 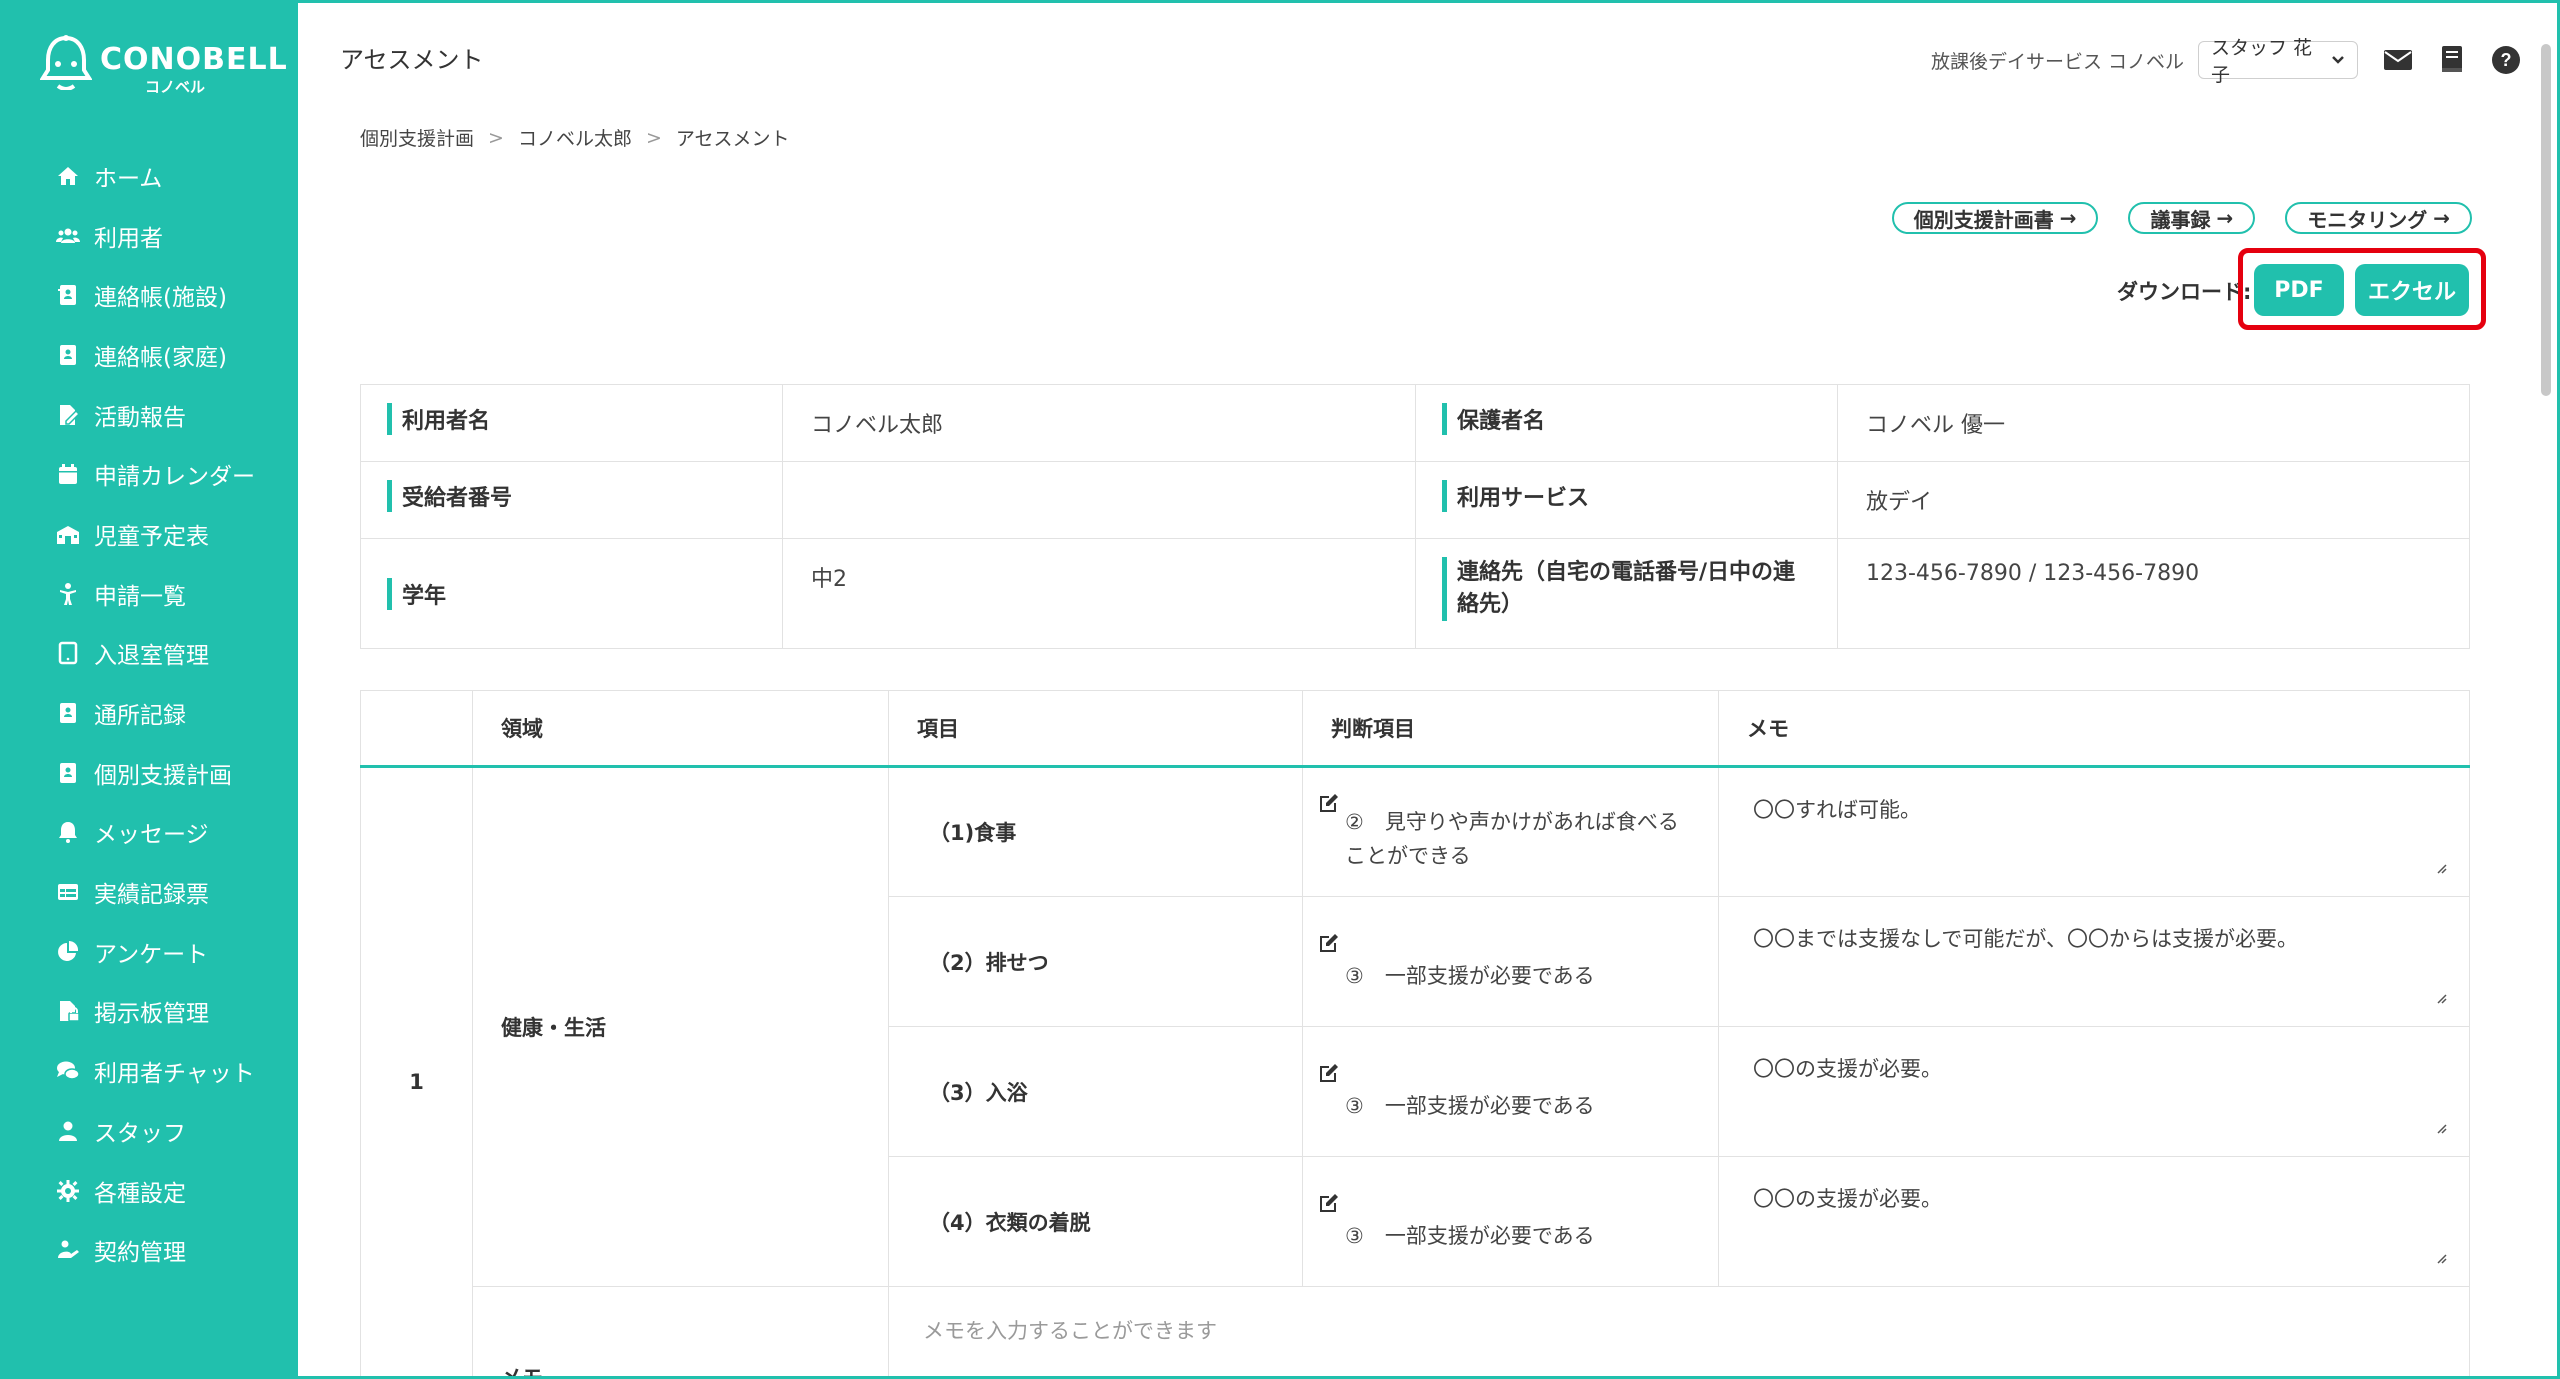 I want to click on sidebar-item-bulletin: 掲示板管理, so click(x=149, y=1012).